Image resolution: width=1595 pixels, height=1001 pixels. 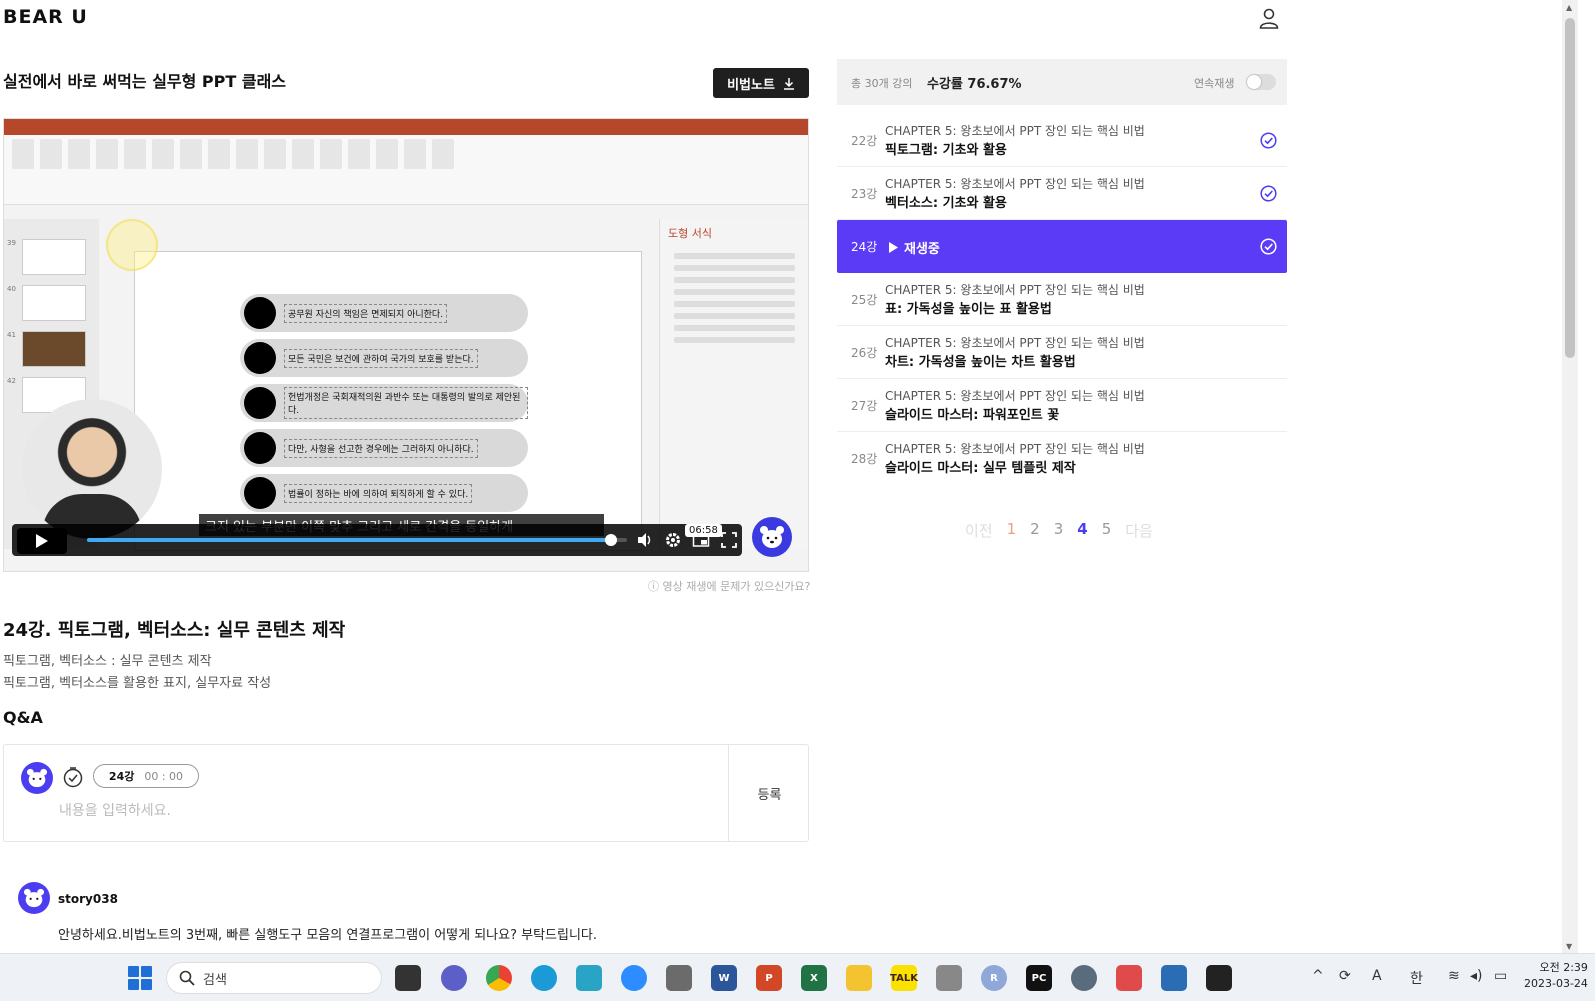 What do you see at coordinates (1500, 976) in the screenshot?
I see `battery-icon: ▭` at bounding box center [1500, 976].